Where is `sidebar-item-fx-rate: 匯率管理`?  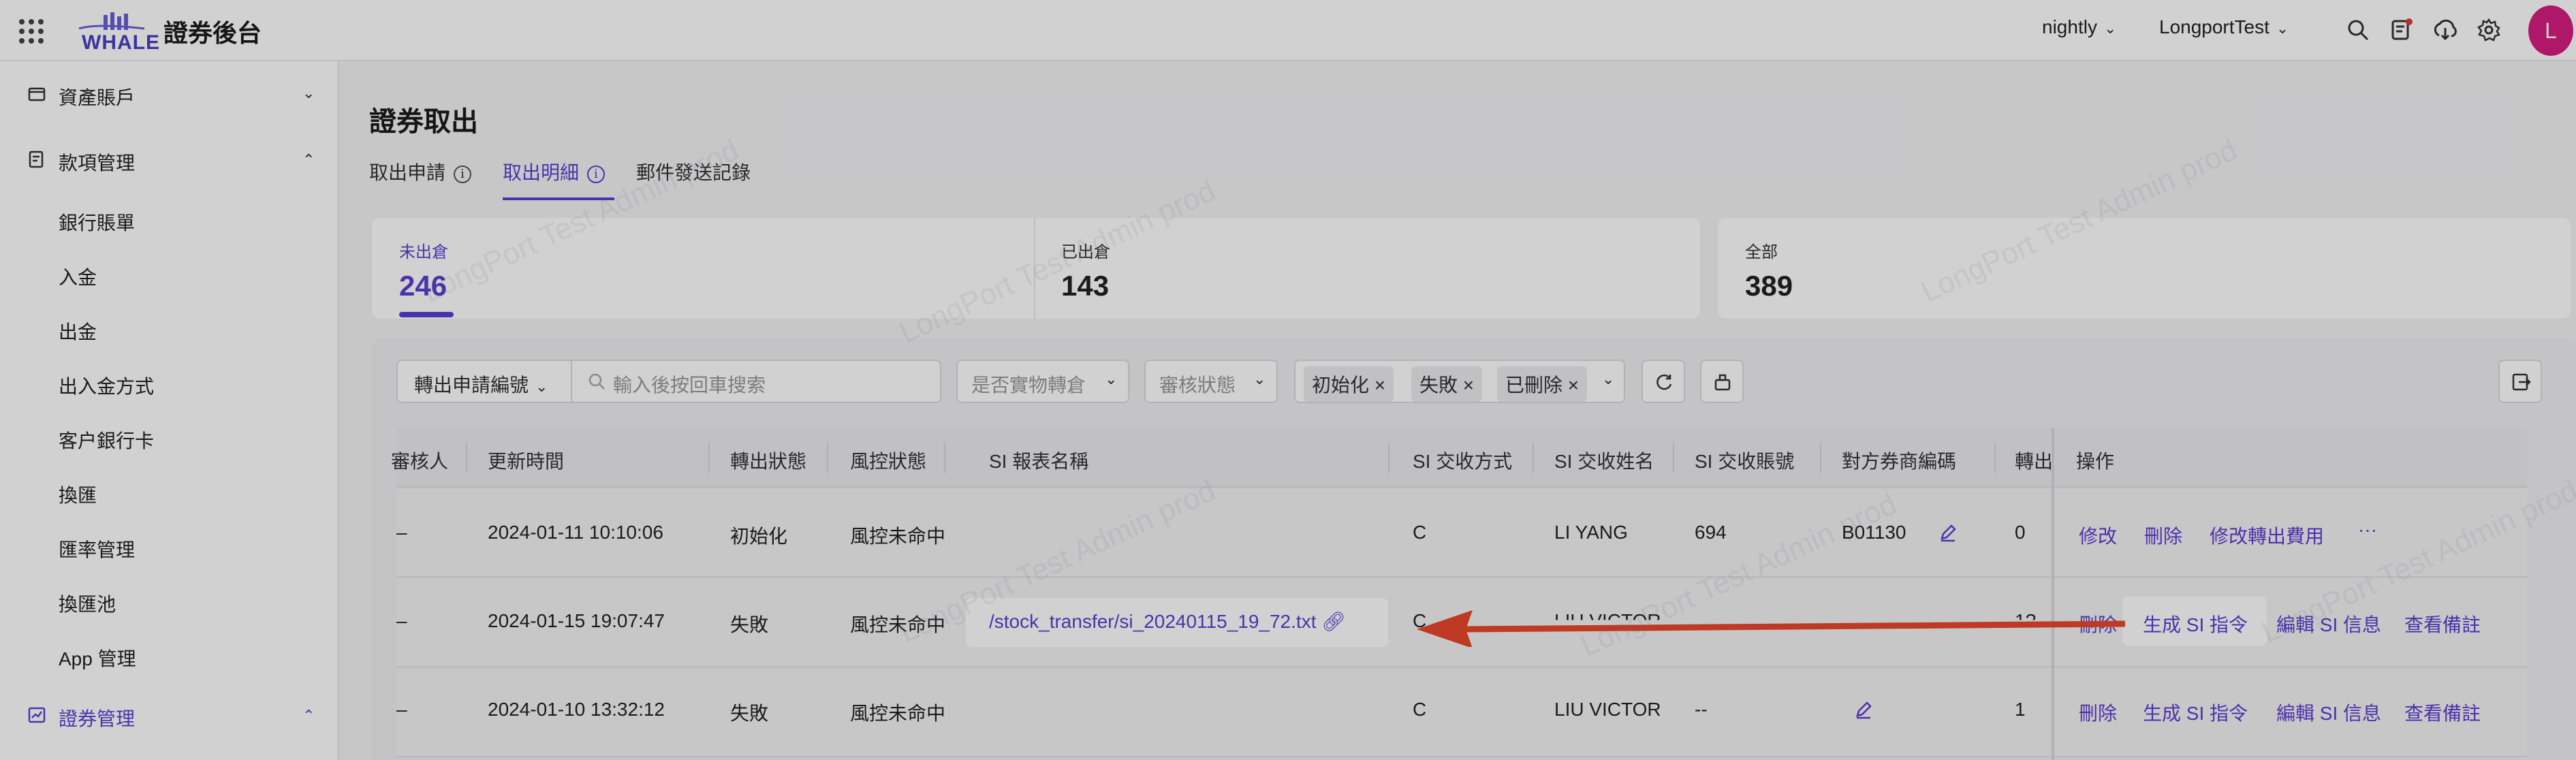
sidebar-item-fx-rate: 匯率管理 is located at coordinates (97, 549).